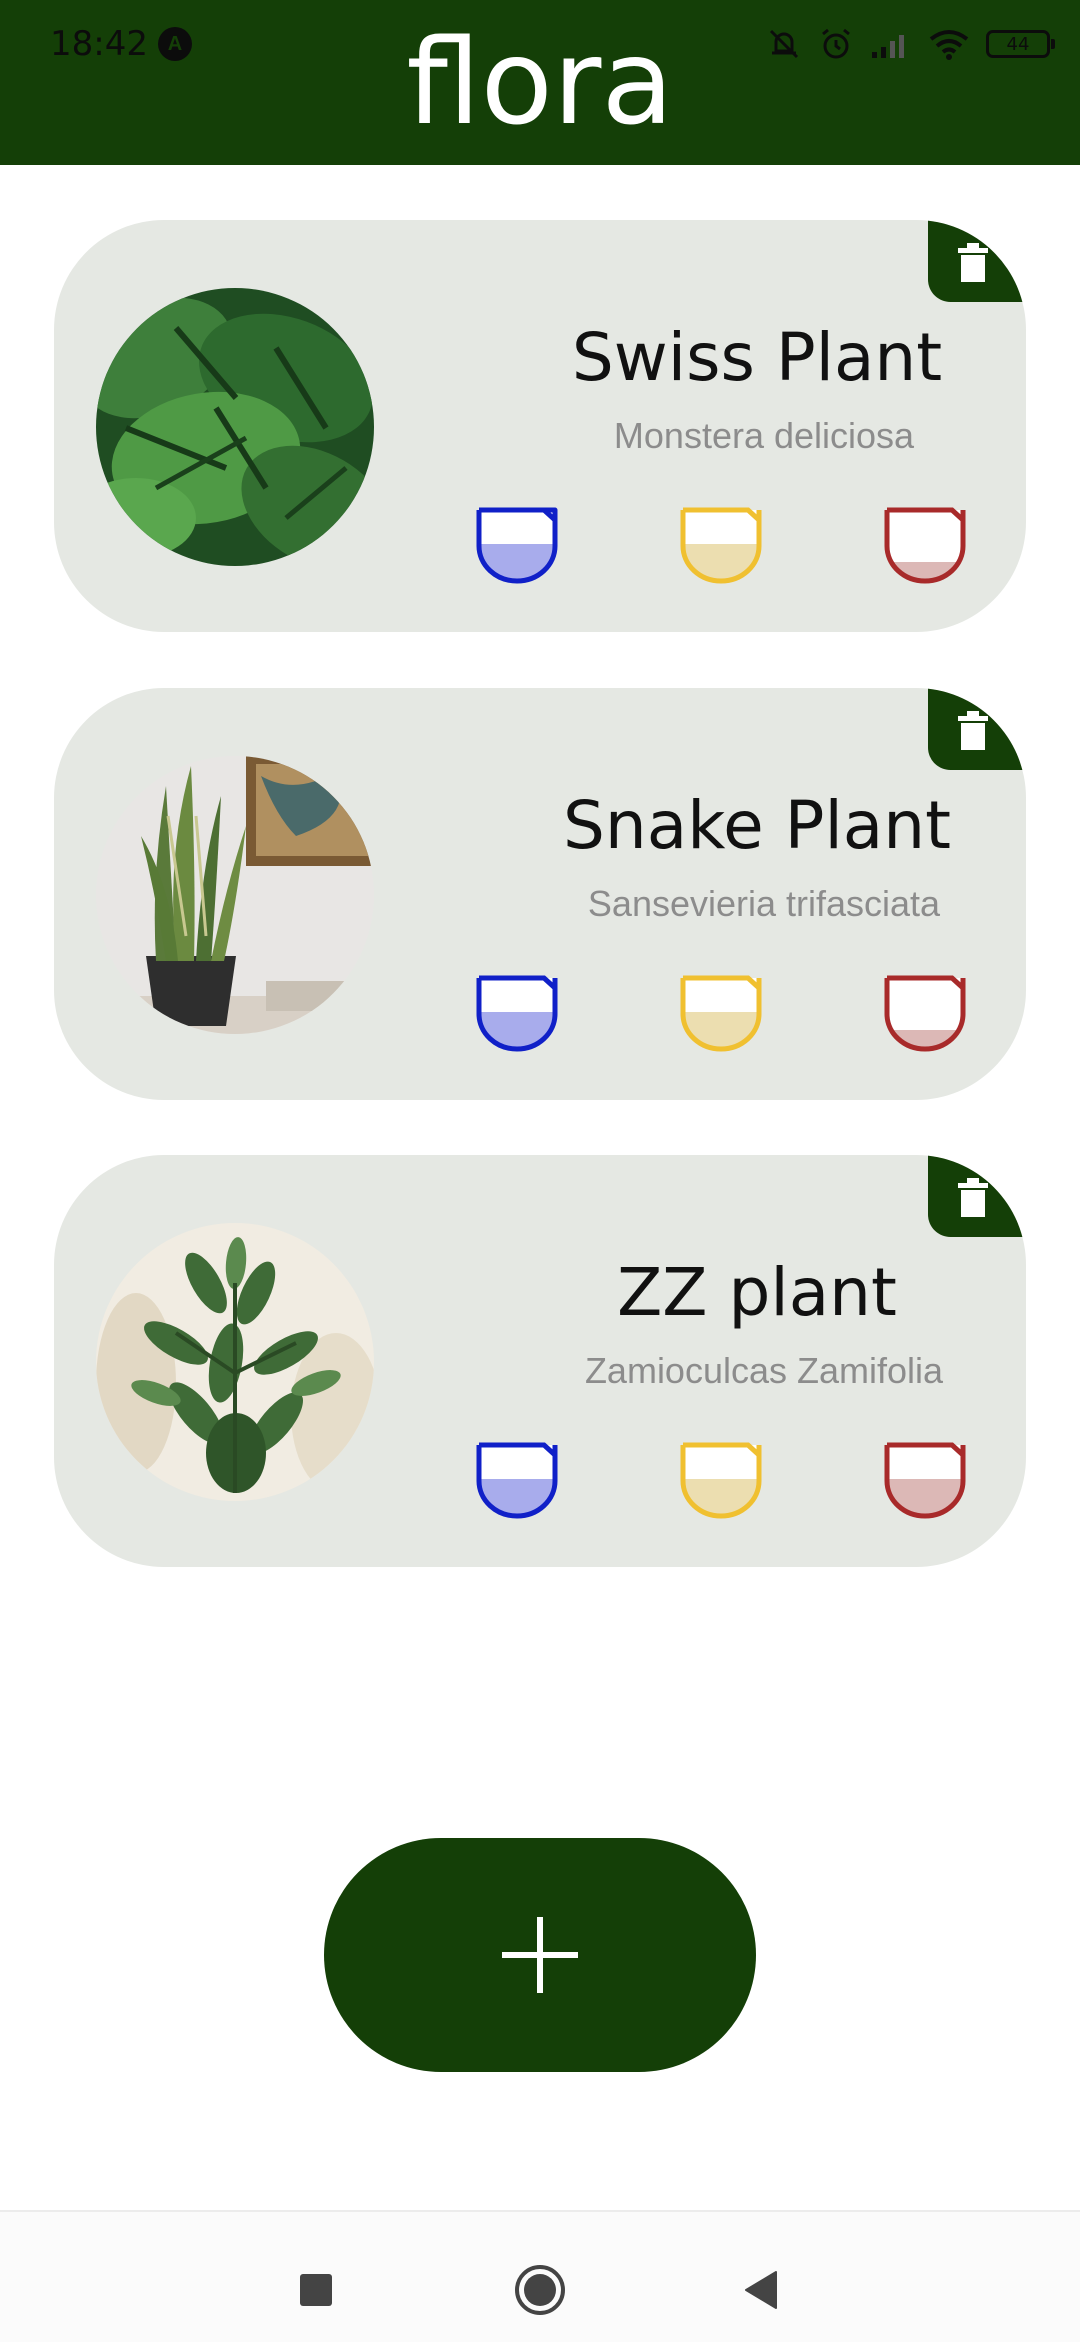  Describe the element at coordinates (836, 43) in the screenshot. I see `alarm-icon` at that location.